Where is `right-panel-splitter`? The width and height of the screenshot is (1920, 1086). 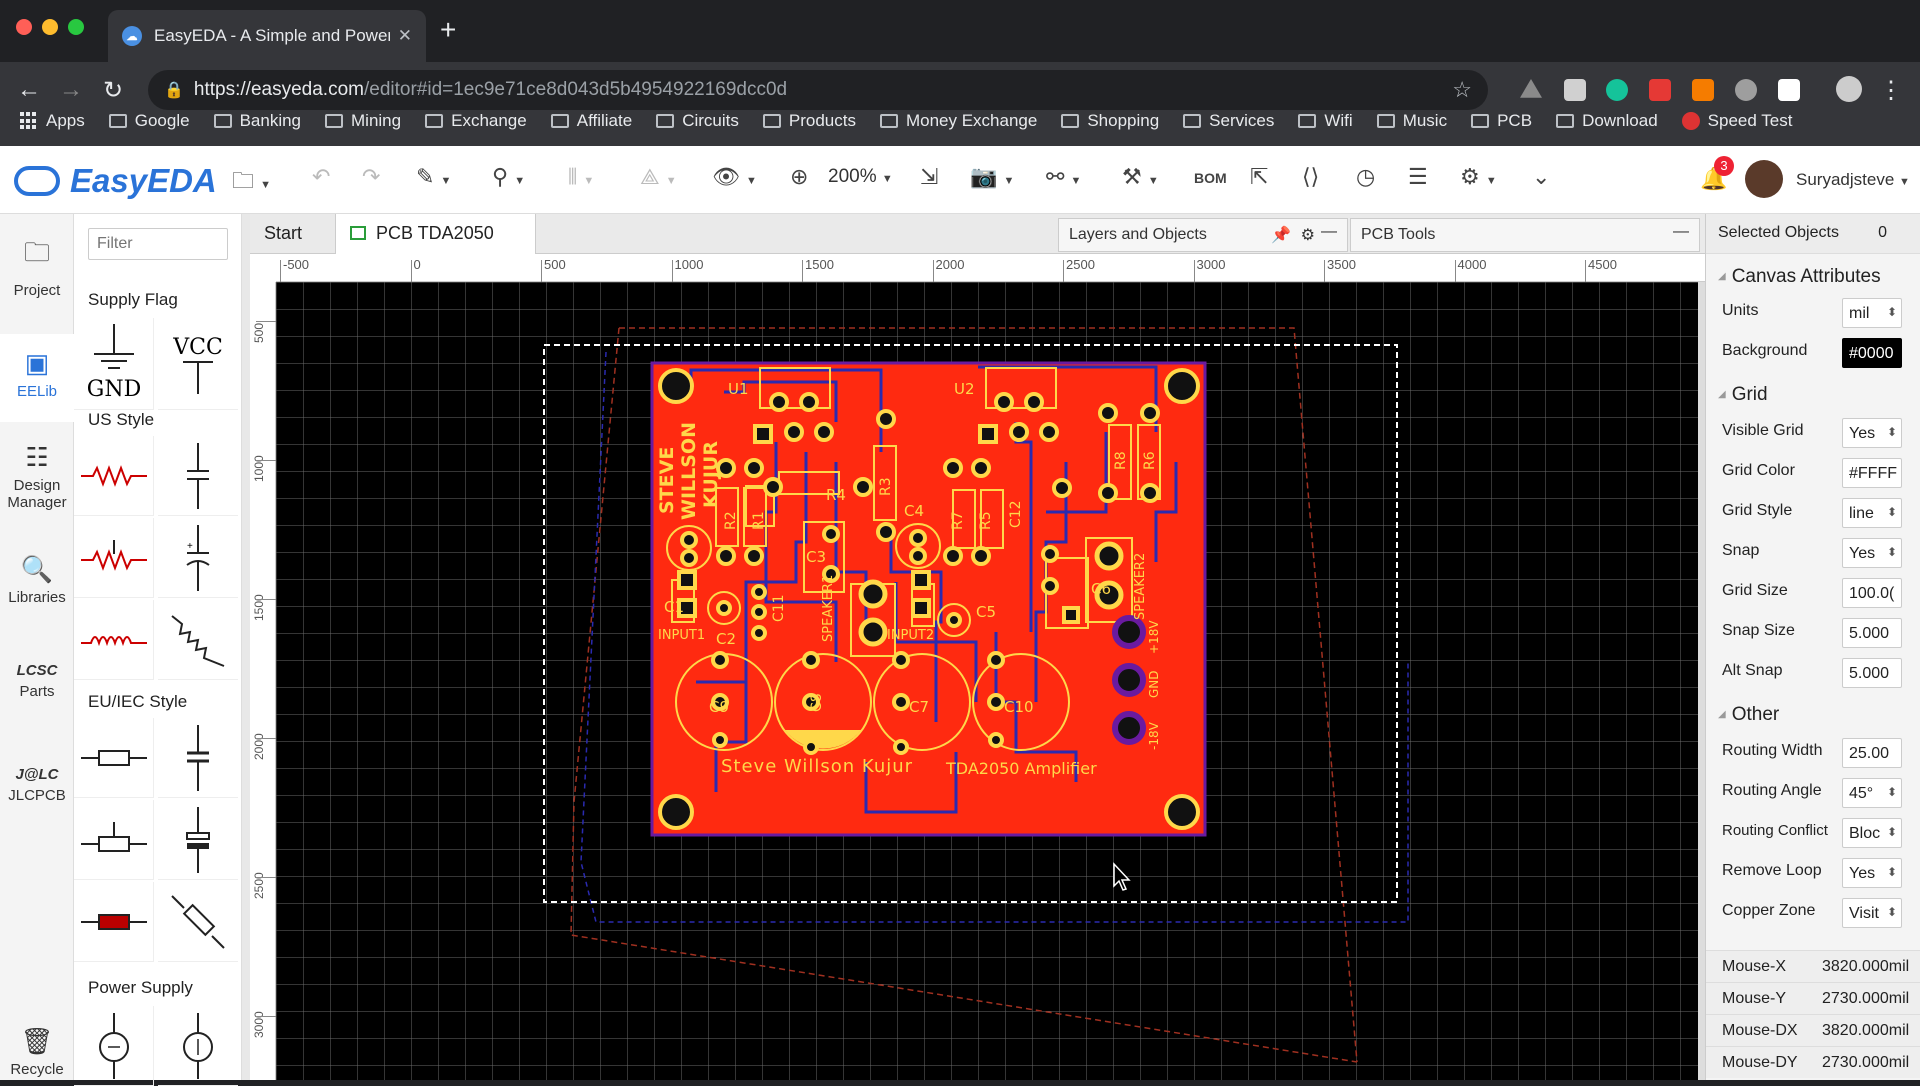
right-panel-splitter is located at coordinates (1701, 681).